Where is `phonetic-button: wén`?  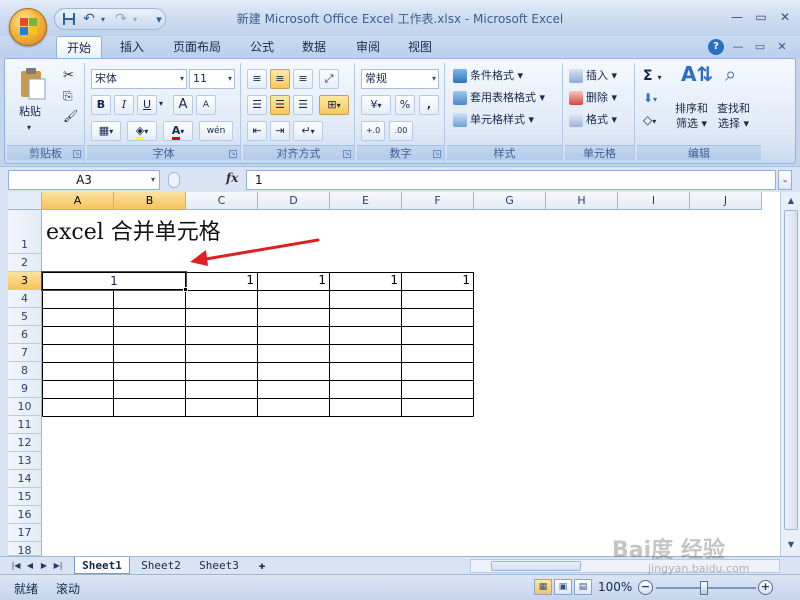 phonetic-button: wén is located at coordinates (216, 131).